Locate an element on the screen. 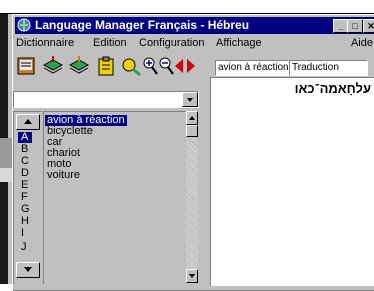 The width and height of the screenshot is (374, 291). dictionary-combo is located at coordinates (106, 99).